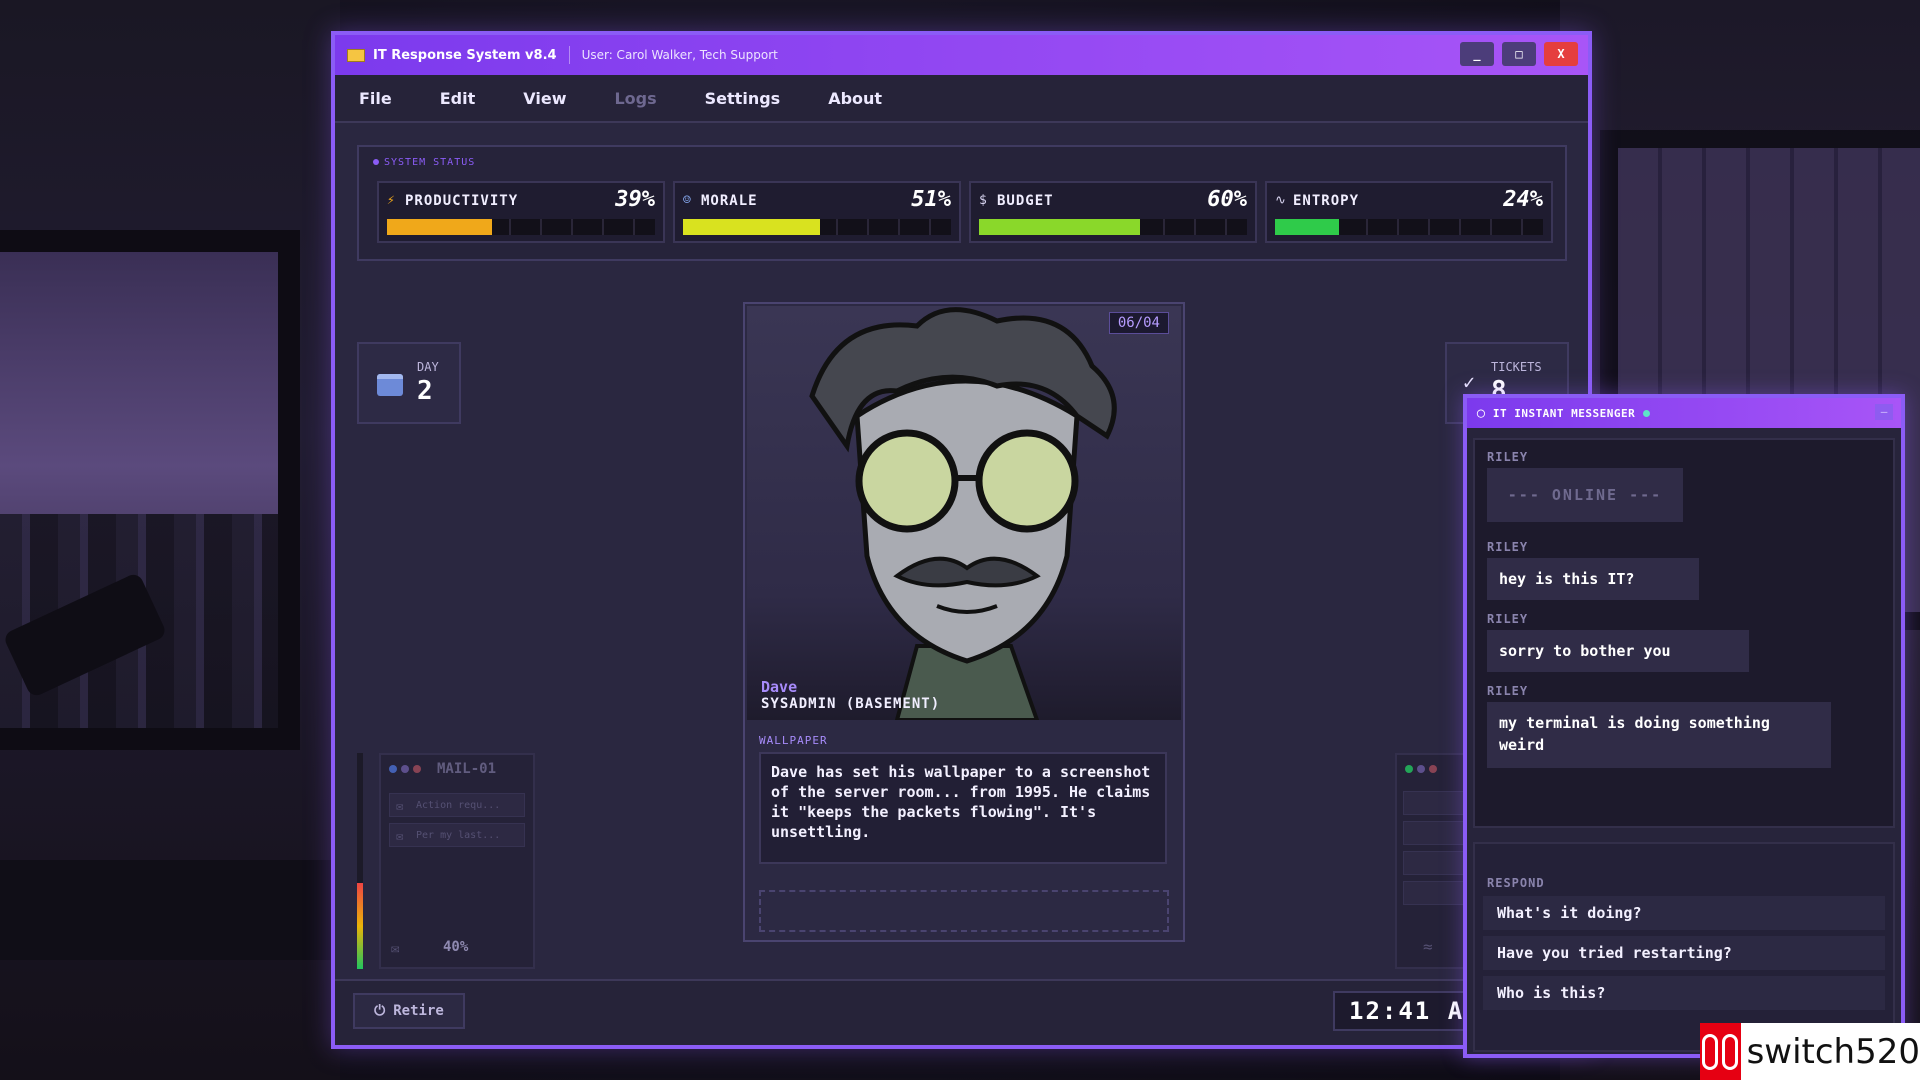 This screenshot has height=1080, width=1920. I want to click on dot-green, so click(1409, 769).